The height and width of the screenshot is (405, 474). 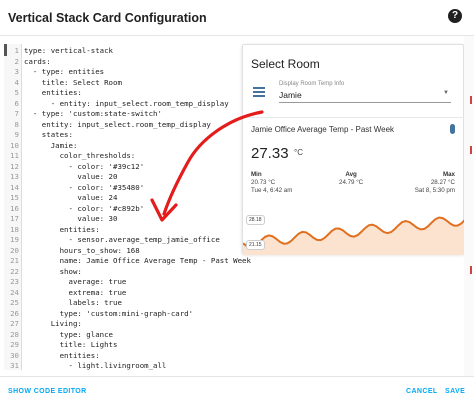 What do you see at coordinates (107, 18) in the screenshot?
I see `dialog-title: Vertical Stack Card Configuration` at bounding box center [107, 18].